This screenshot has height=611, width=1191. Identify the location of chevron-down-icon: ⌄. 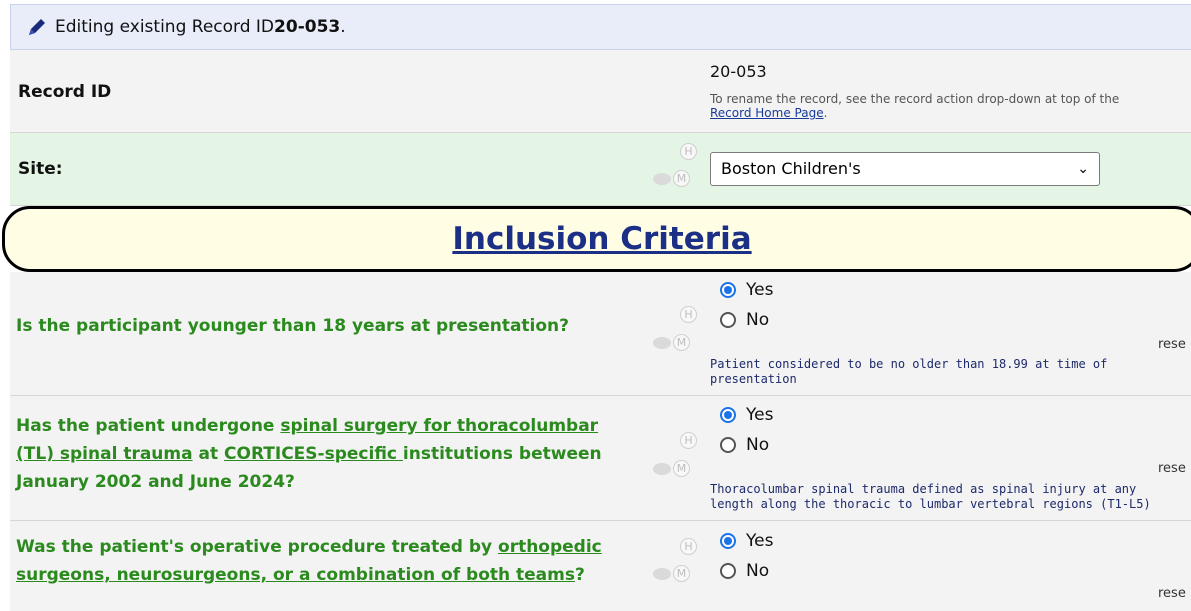
(1083, 169).